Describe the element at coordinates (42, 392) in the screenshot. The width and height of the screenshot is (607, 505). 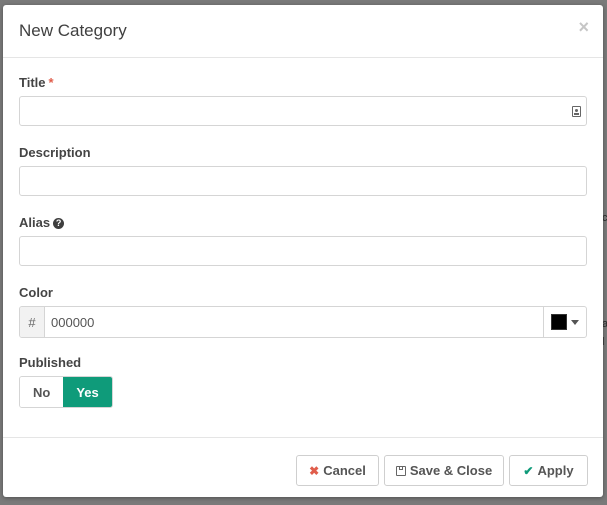
I see `published-no-button: No` at that location.